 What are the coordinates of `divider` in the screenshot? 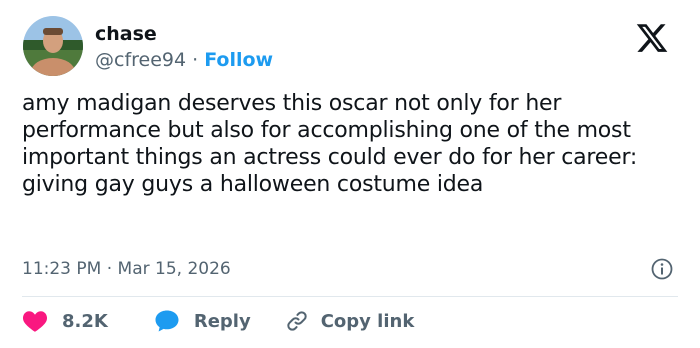 It's located at (350, 296).